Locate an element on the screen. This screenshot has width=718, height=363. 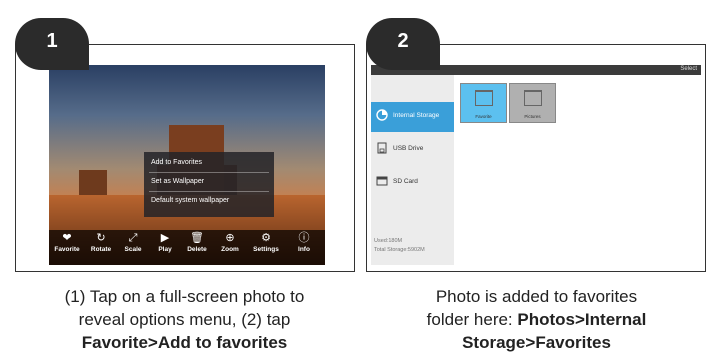
info-label: Info is located at coordinates (304, 249).